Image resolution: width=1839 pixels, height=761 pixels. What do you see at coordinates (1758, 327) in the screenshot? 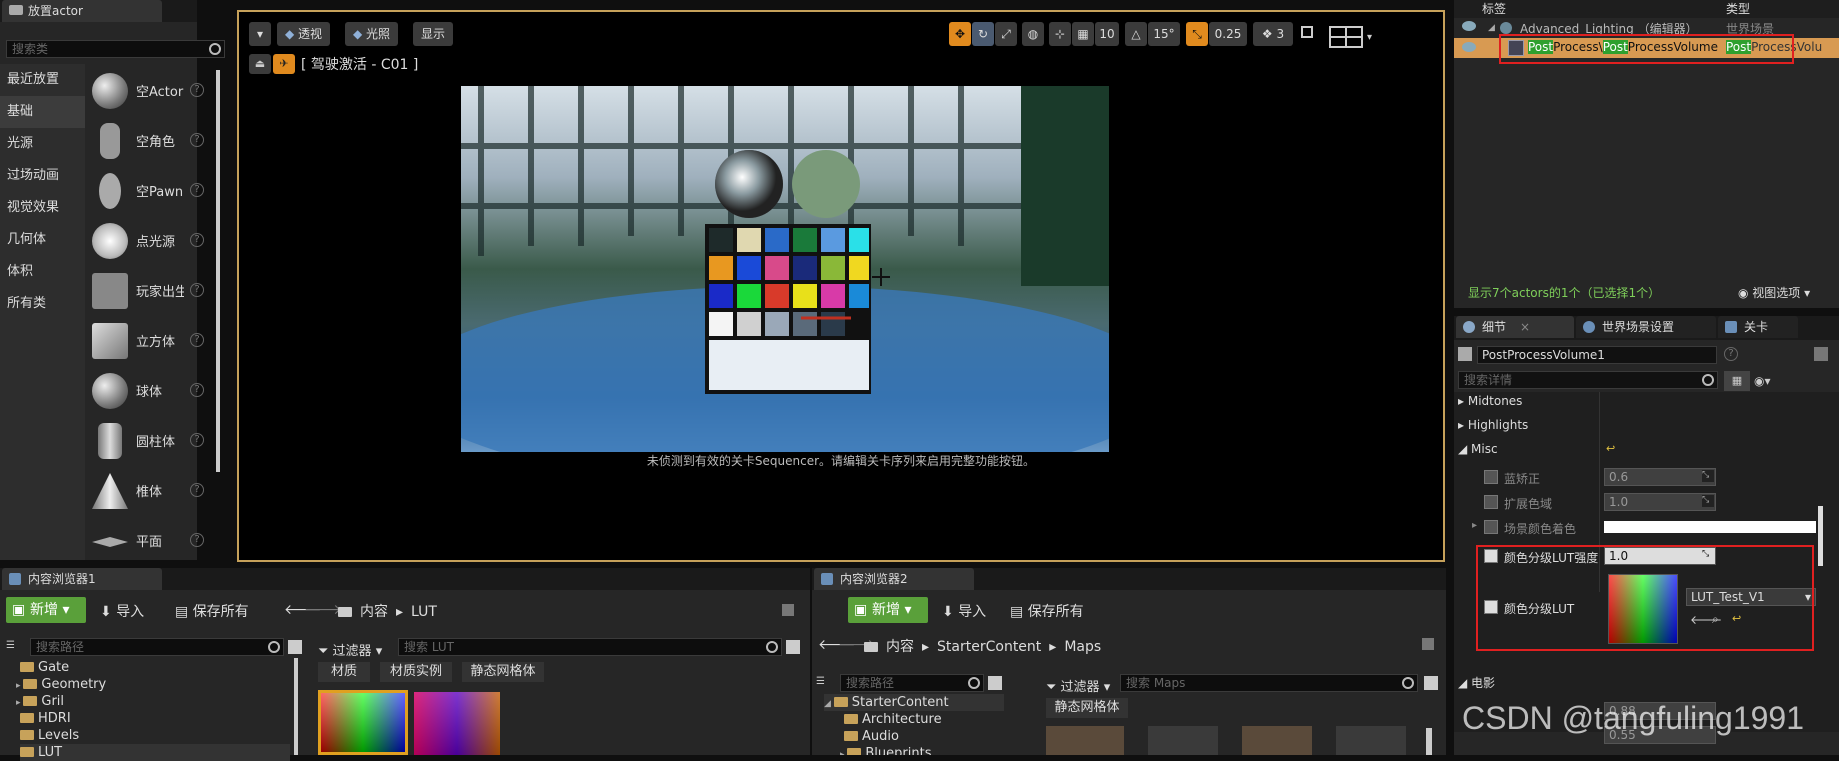
I see `tab-levels: 关卡` at bounding box center [1758, 327].